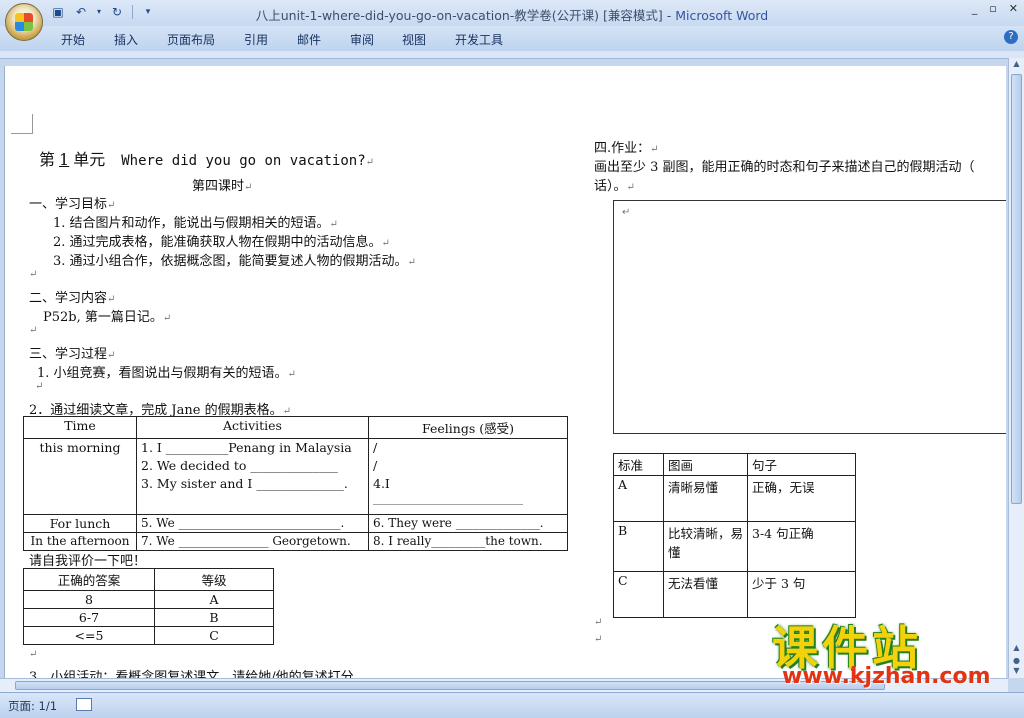 This screenshot has height=718, width=1024. I want to click on row2-feeling: 6. They were ______________., so click(468, 523).